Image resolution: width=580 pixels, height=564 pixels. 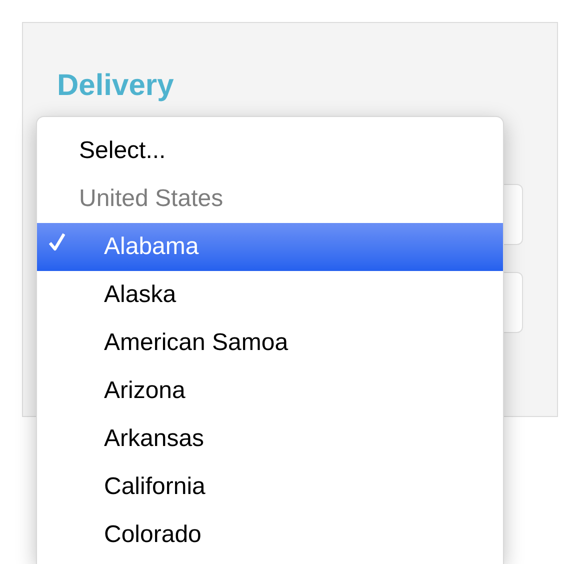 I want to click on section-heading: Delivery, so click(x=115, y=86).